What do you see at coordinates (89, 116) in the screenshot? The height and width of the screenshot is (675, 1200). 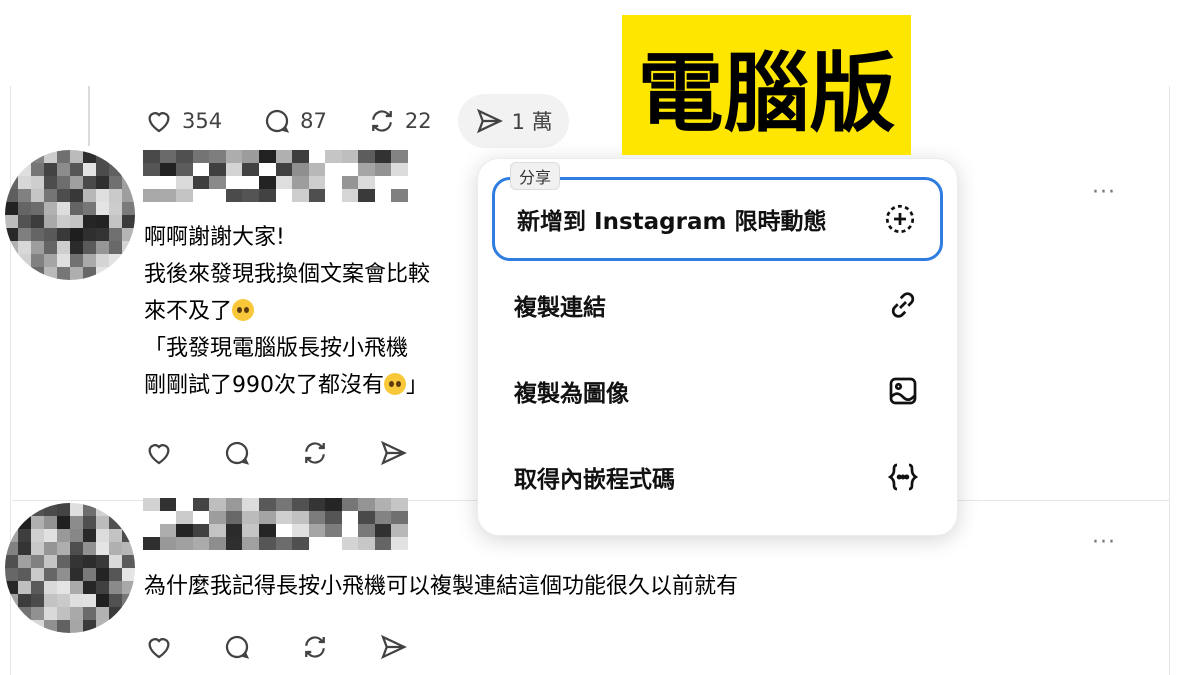 I see `thread-connector-line` at bounding box center [89, 116].